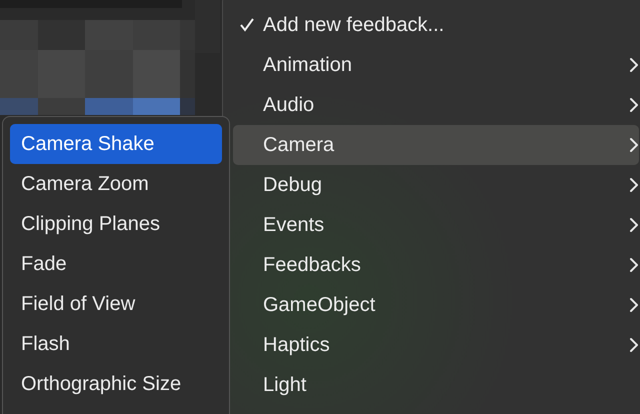  I want to click on menu-item: Animation, so click(436, 65).